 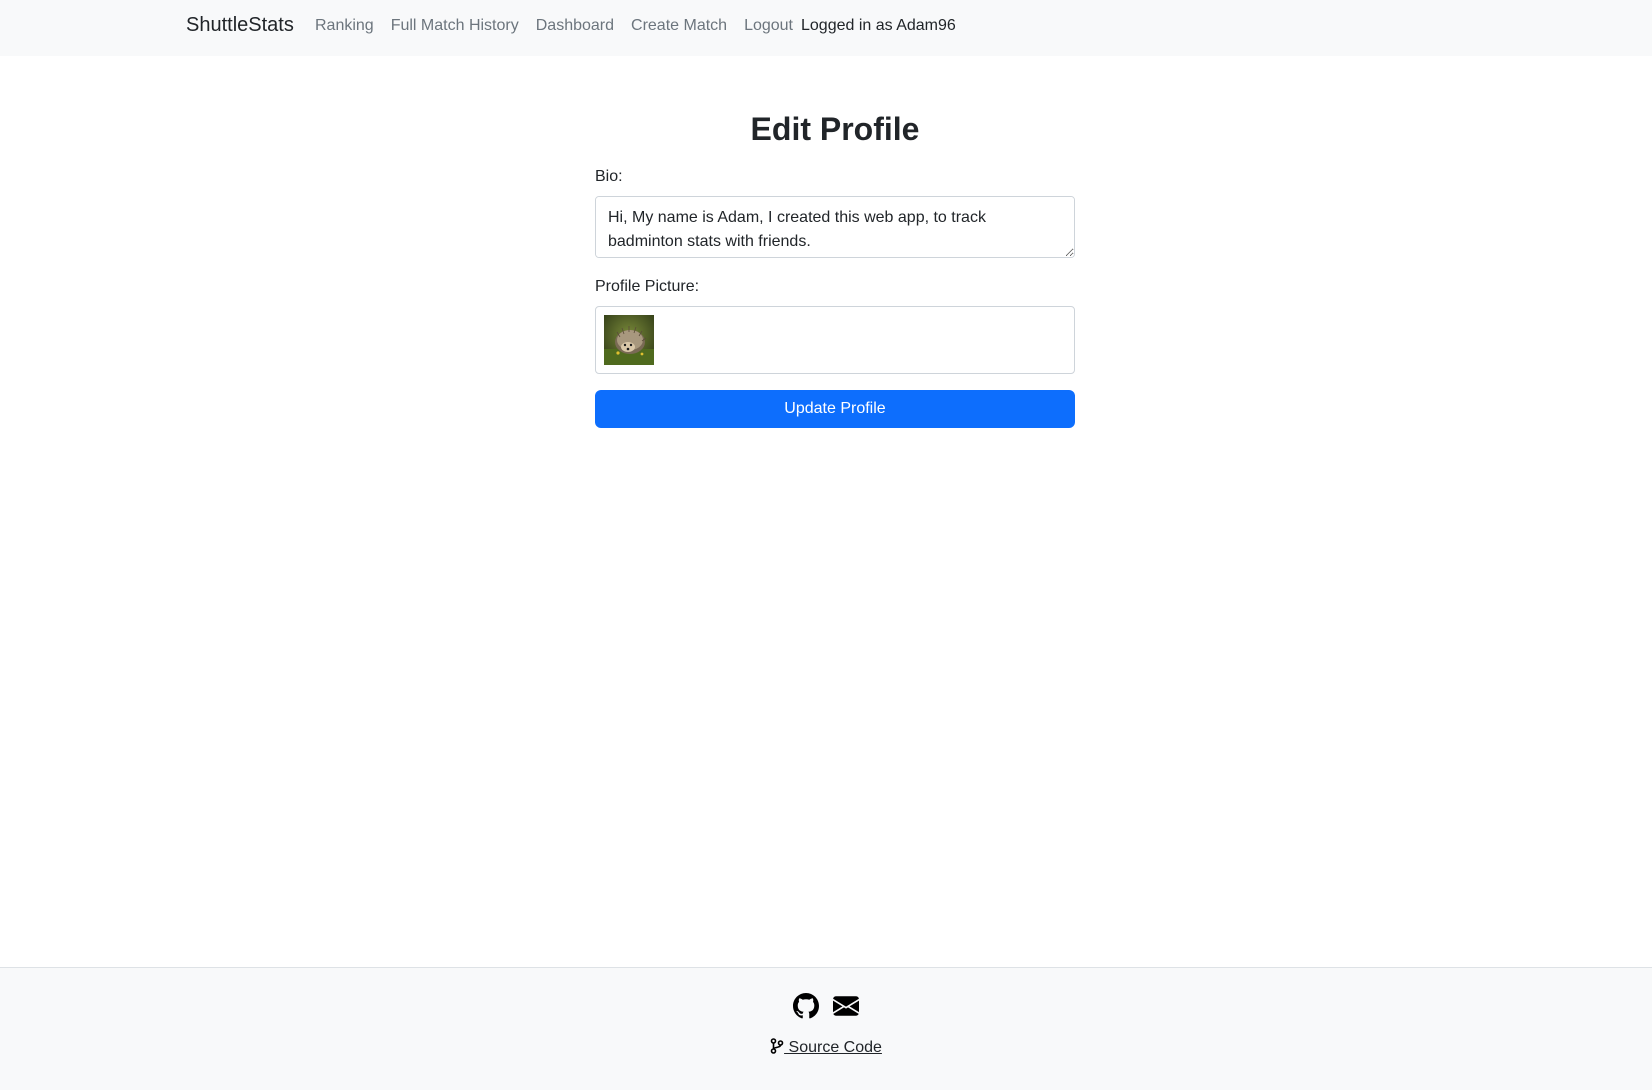 I want to click on update-profile-button: Update Profile, so click(x=835, y=409).